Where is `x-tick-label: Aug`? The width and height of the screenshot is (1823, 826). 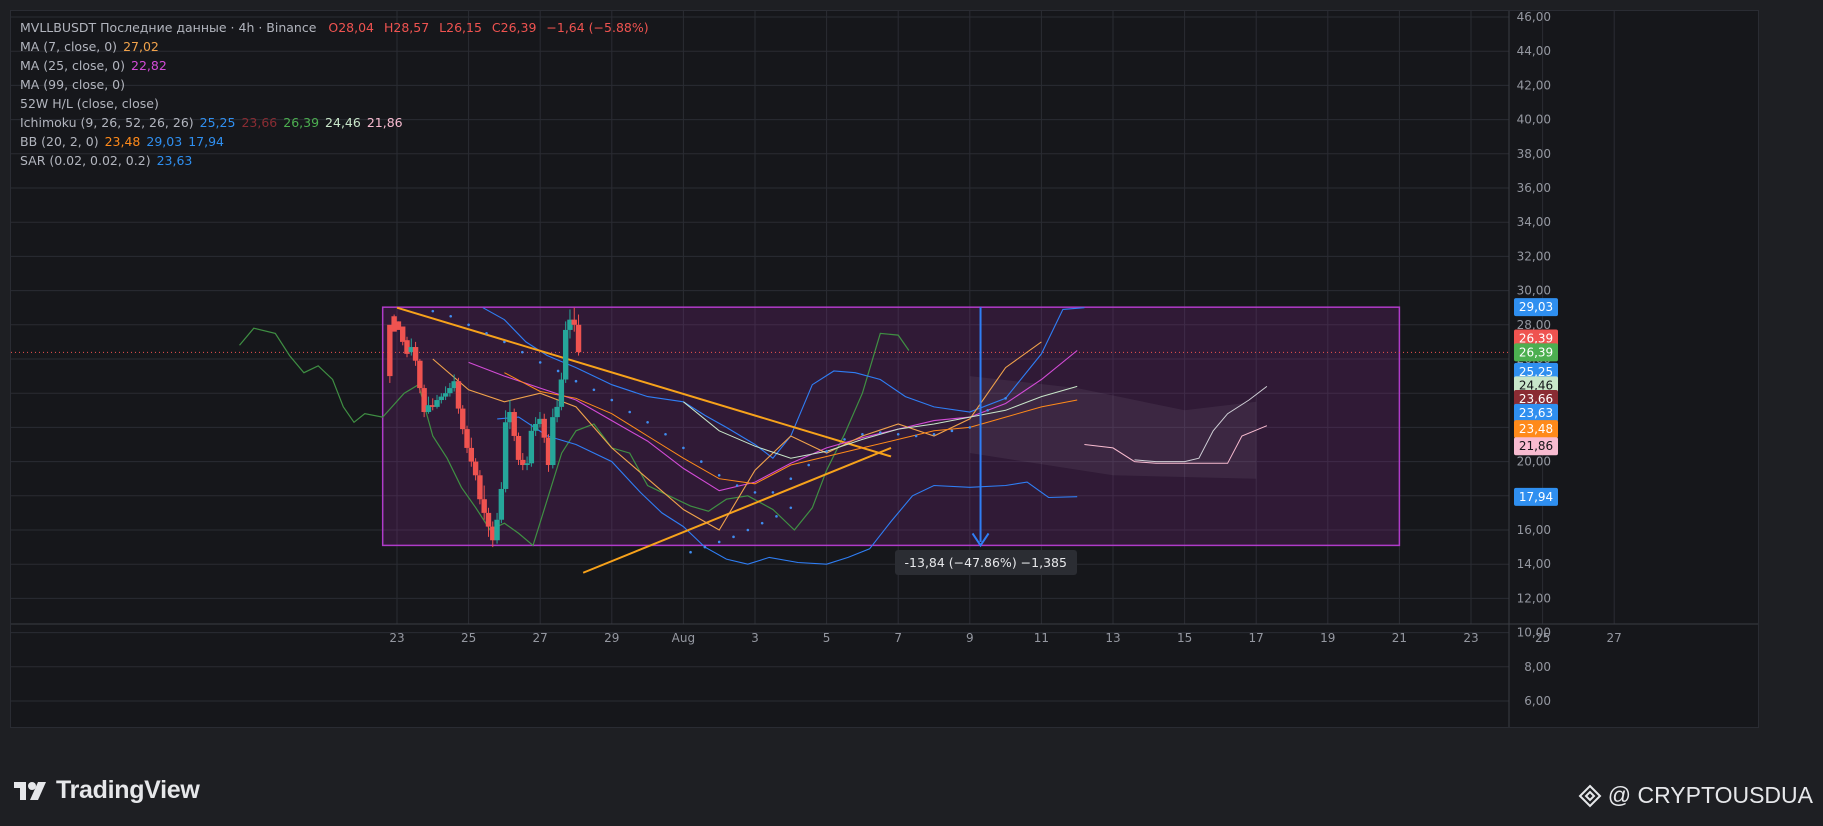
x-tick-label: Aug is located at coordinates (683, 638).